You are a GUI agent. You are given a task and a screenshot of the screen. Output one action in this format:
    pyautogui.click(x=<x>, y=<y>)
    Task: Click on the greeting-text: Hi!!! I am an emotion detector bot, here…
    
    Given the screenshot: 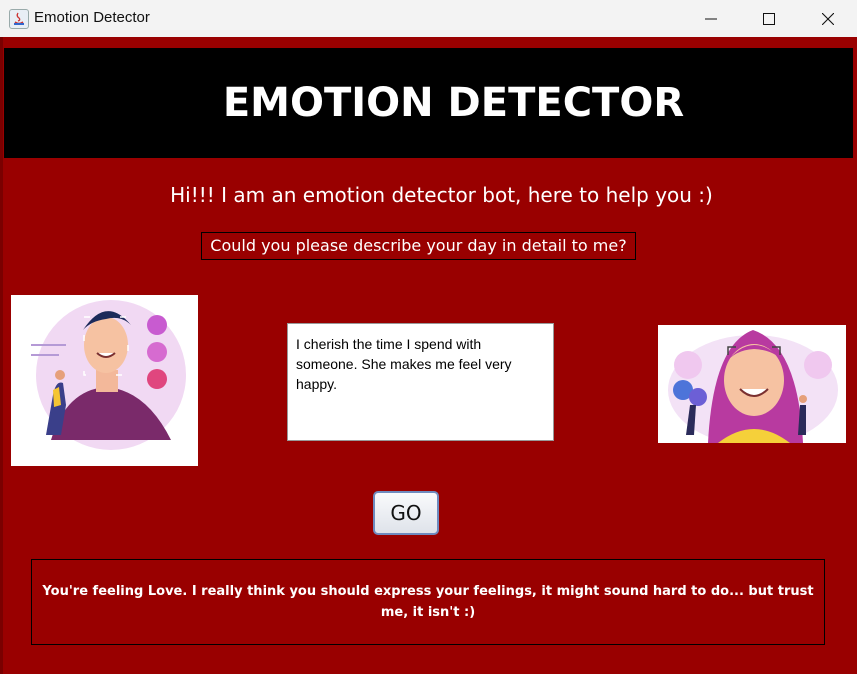 What is the action you would take?
    pyautogui.click(x=441, y=195)
    